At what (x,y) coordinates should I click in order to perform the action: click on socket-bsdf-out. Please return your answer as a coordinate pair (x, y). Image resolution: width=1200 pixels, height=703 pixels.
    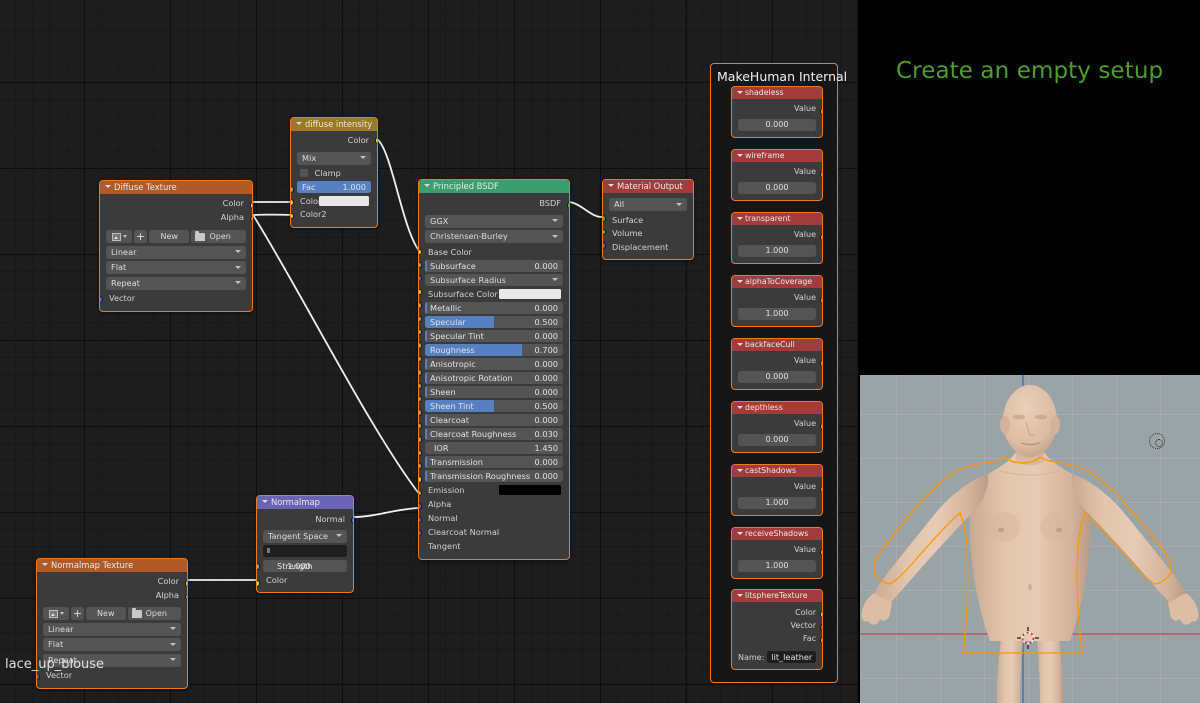
    Looking at the image, I should click on (567, 205).